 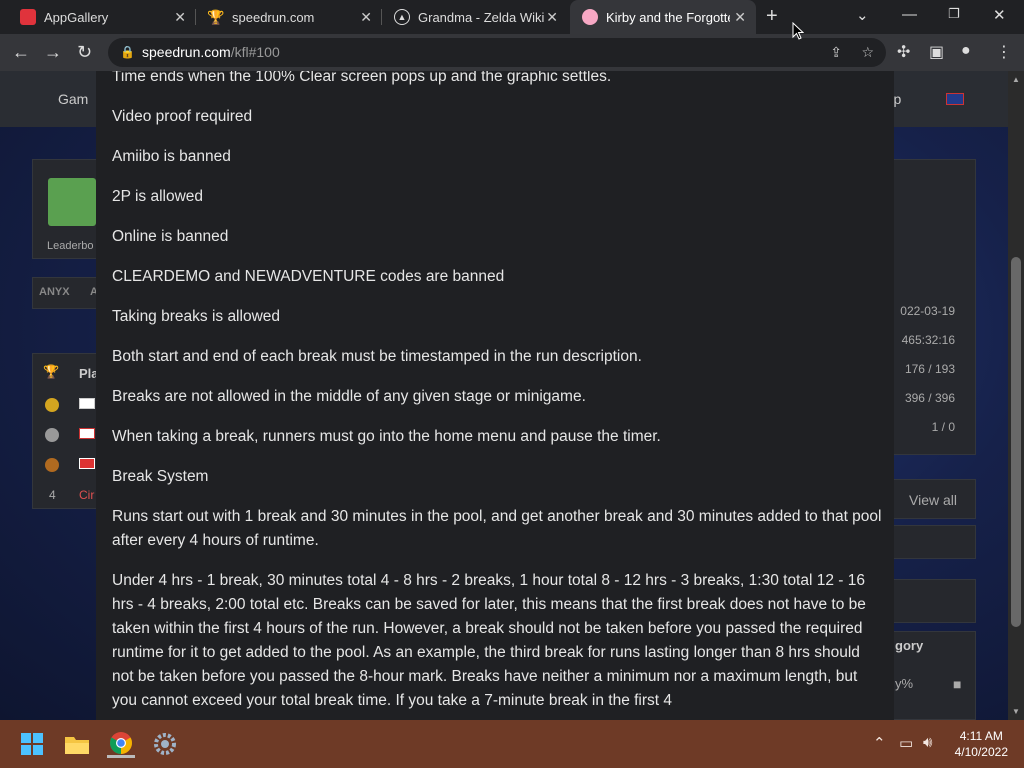 I want to click on tab-search-icon: ⌄, so click(x=862, y=15).